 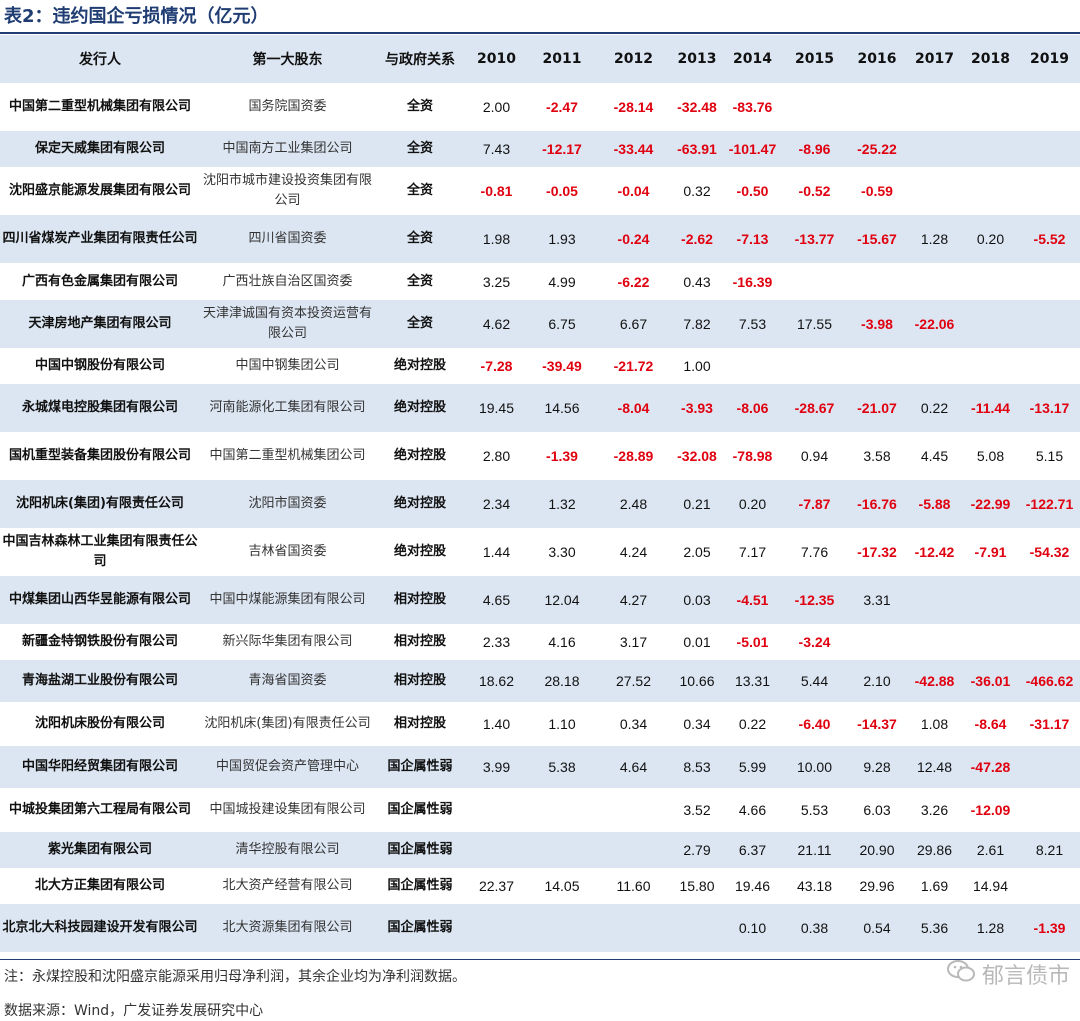 What do you see at coordinates (496, 191) in the screenshot?
I see `value-cell: -0.81` at bounding box center [496, 191].